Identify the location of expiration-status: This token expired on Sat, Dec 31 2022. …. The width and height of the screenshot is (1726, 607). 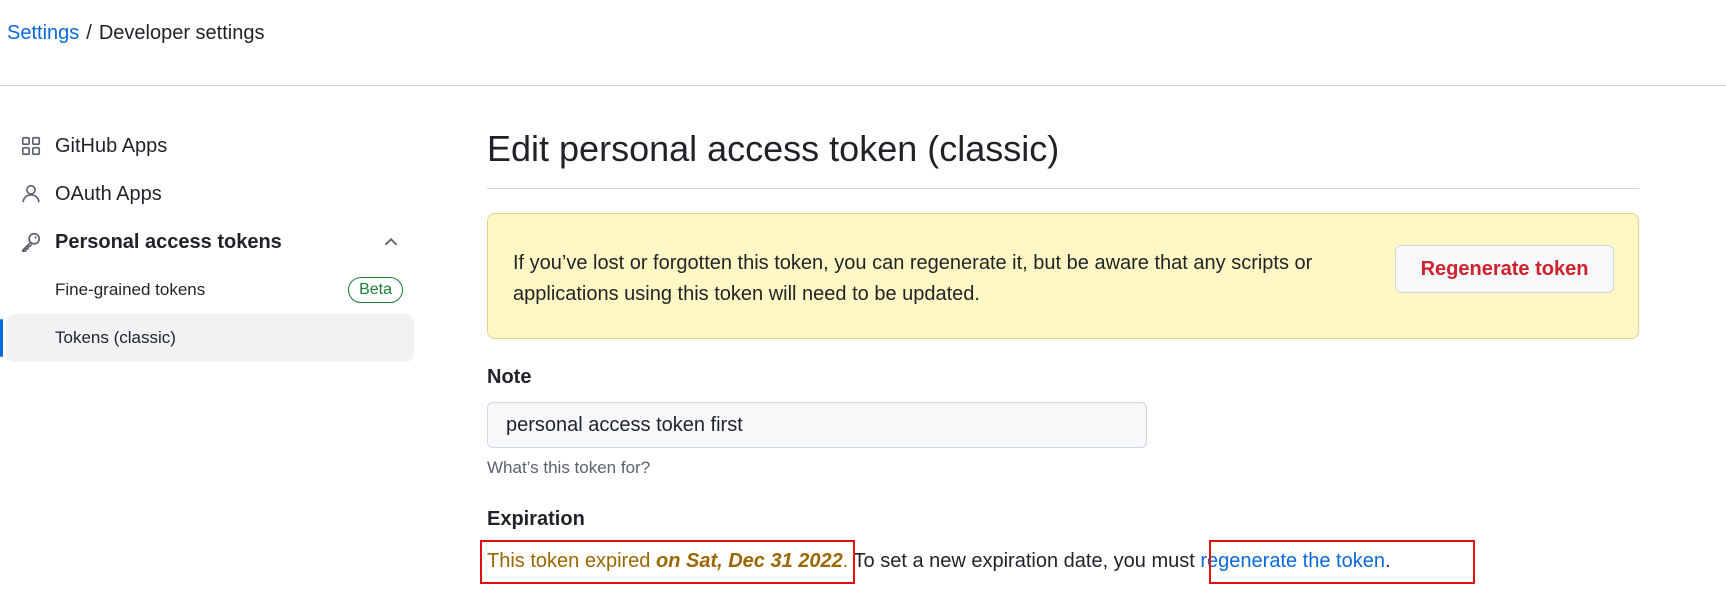
(939, 561).